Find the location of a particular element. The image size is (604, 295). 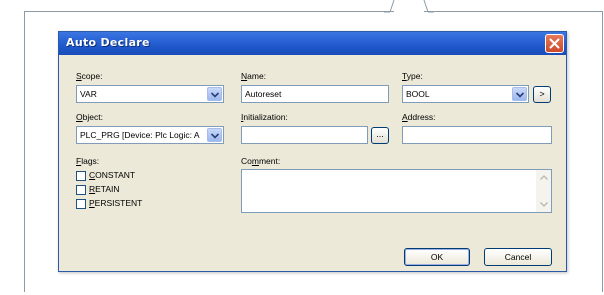

flags-label: Flags: is located at coordinates (88, 161).